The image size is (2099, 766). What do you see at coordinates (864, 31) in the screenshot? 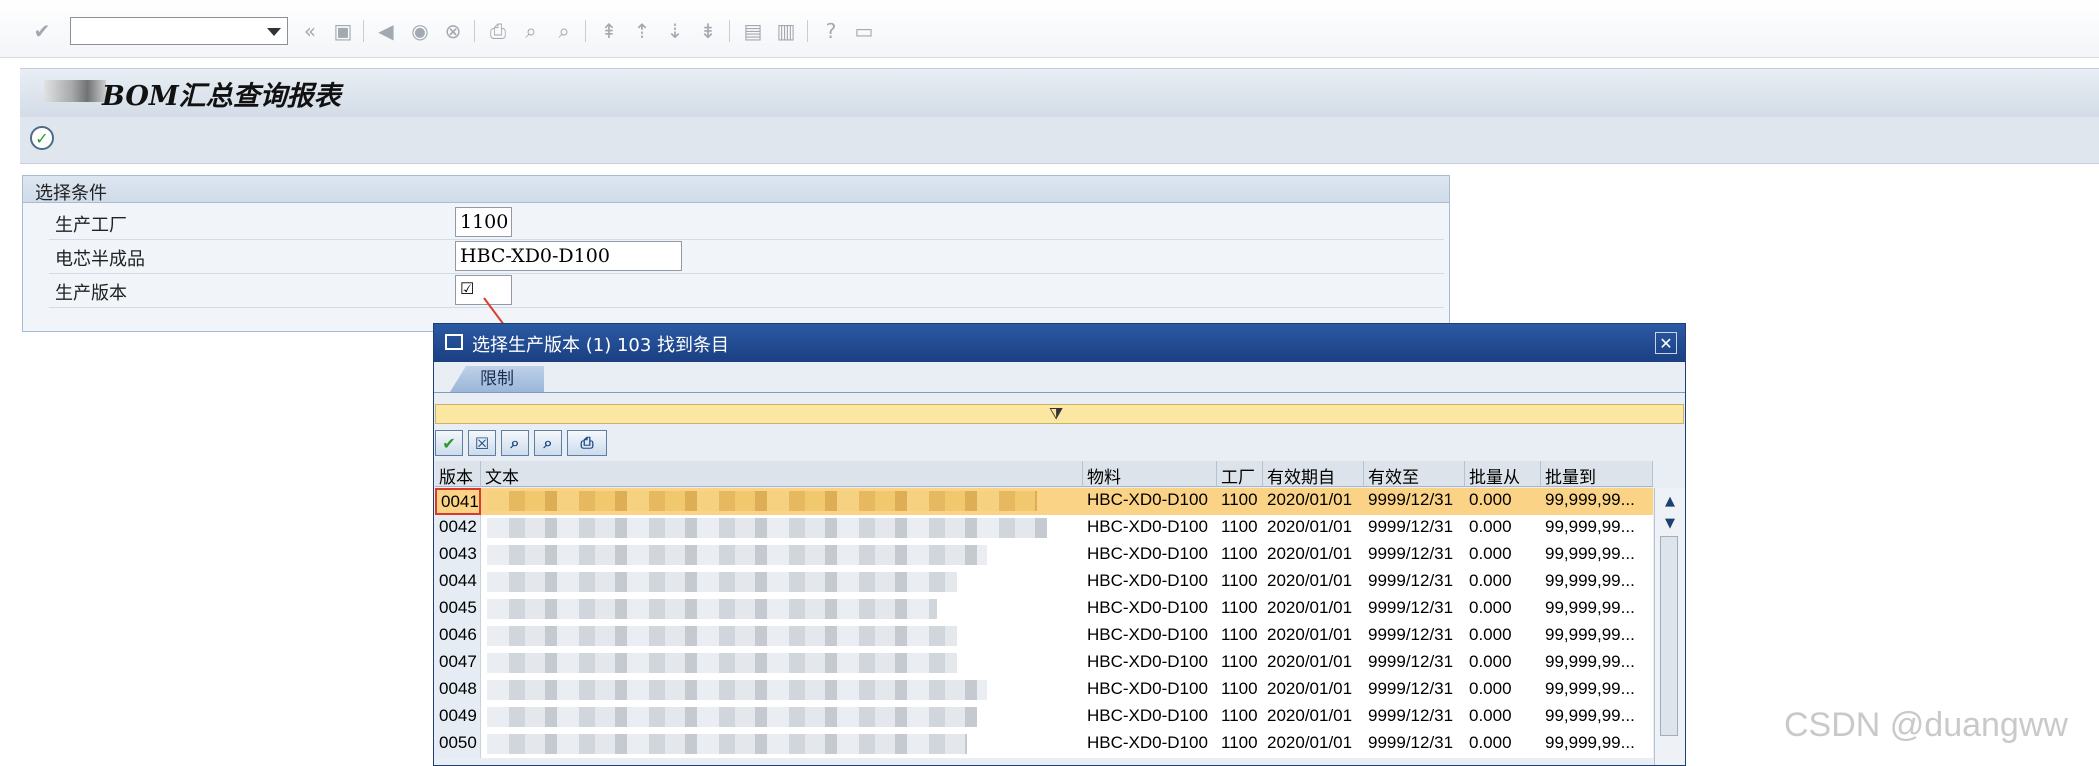
I see `layout-icon: ▭` at bounding box center [864, 31].